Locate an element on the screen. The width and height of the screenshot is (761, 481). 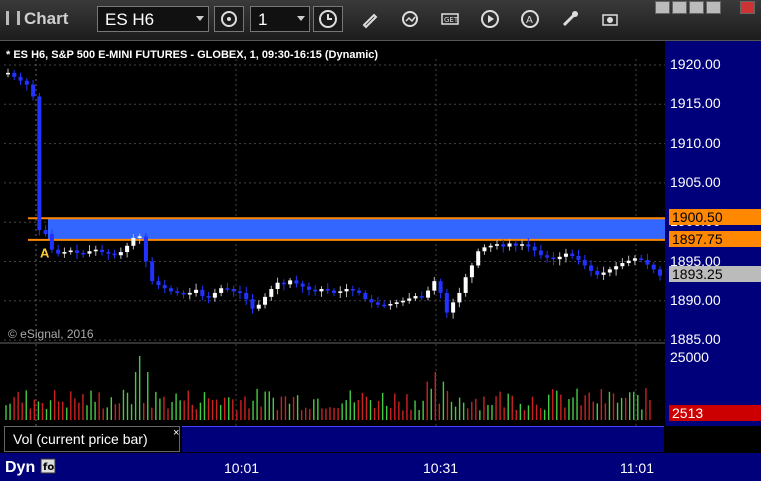
price-tick-label: 1920.00 is located at coordinates (695, 64).